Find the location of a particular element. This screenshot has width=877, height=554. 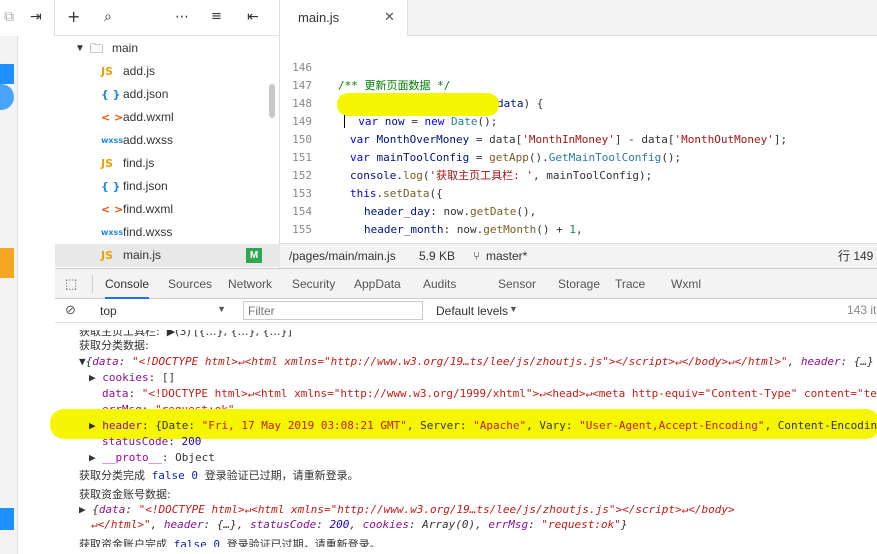

console-message: 获取资金账户完成 false 0 登录验证已过期，请重新登录。 is located at coordinates (478, 544).